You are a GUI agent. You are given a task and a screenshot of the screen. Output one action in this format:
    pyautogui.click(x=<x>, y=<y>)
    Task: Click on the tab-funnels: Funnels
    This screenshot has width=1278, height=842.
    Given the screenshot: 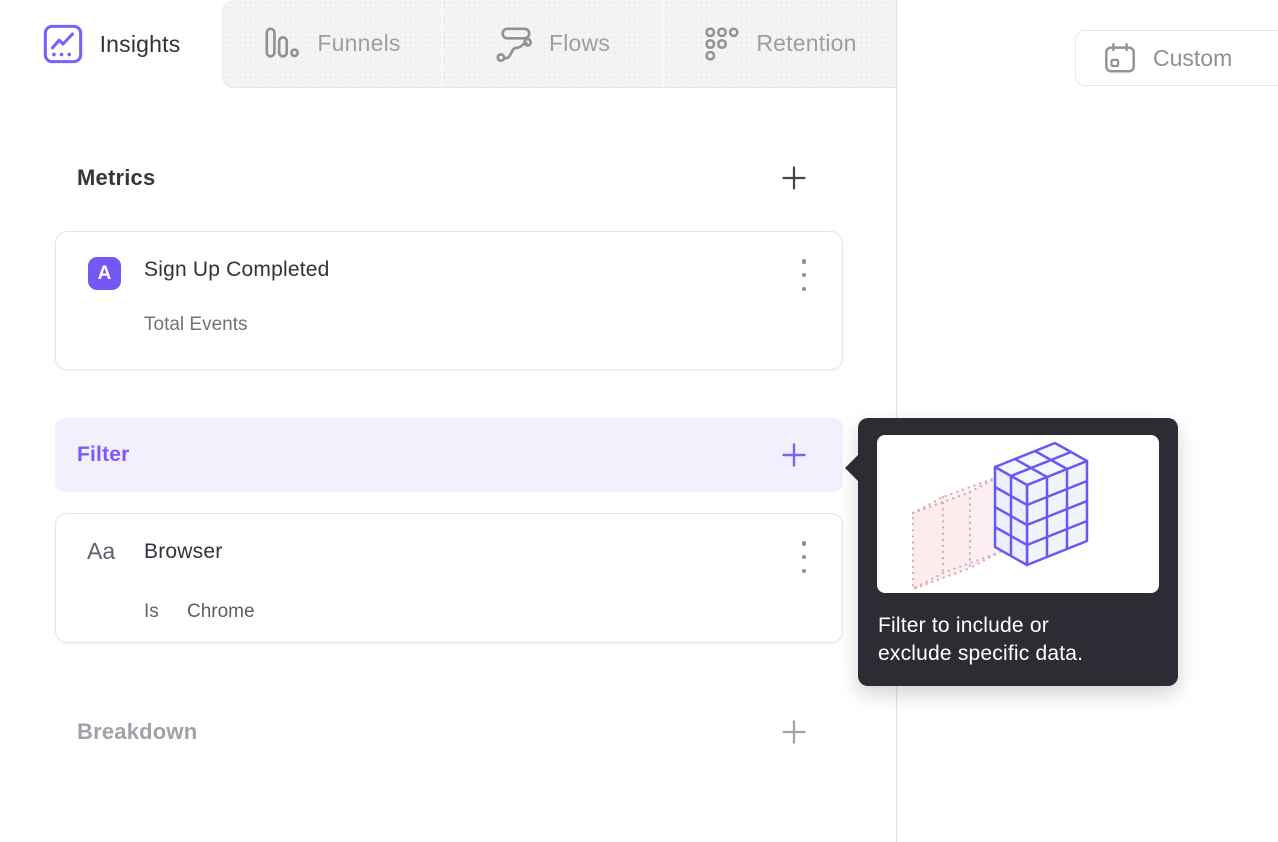 What is the action you would take?
    pyautogui.click(x=331, y=44)
    